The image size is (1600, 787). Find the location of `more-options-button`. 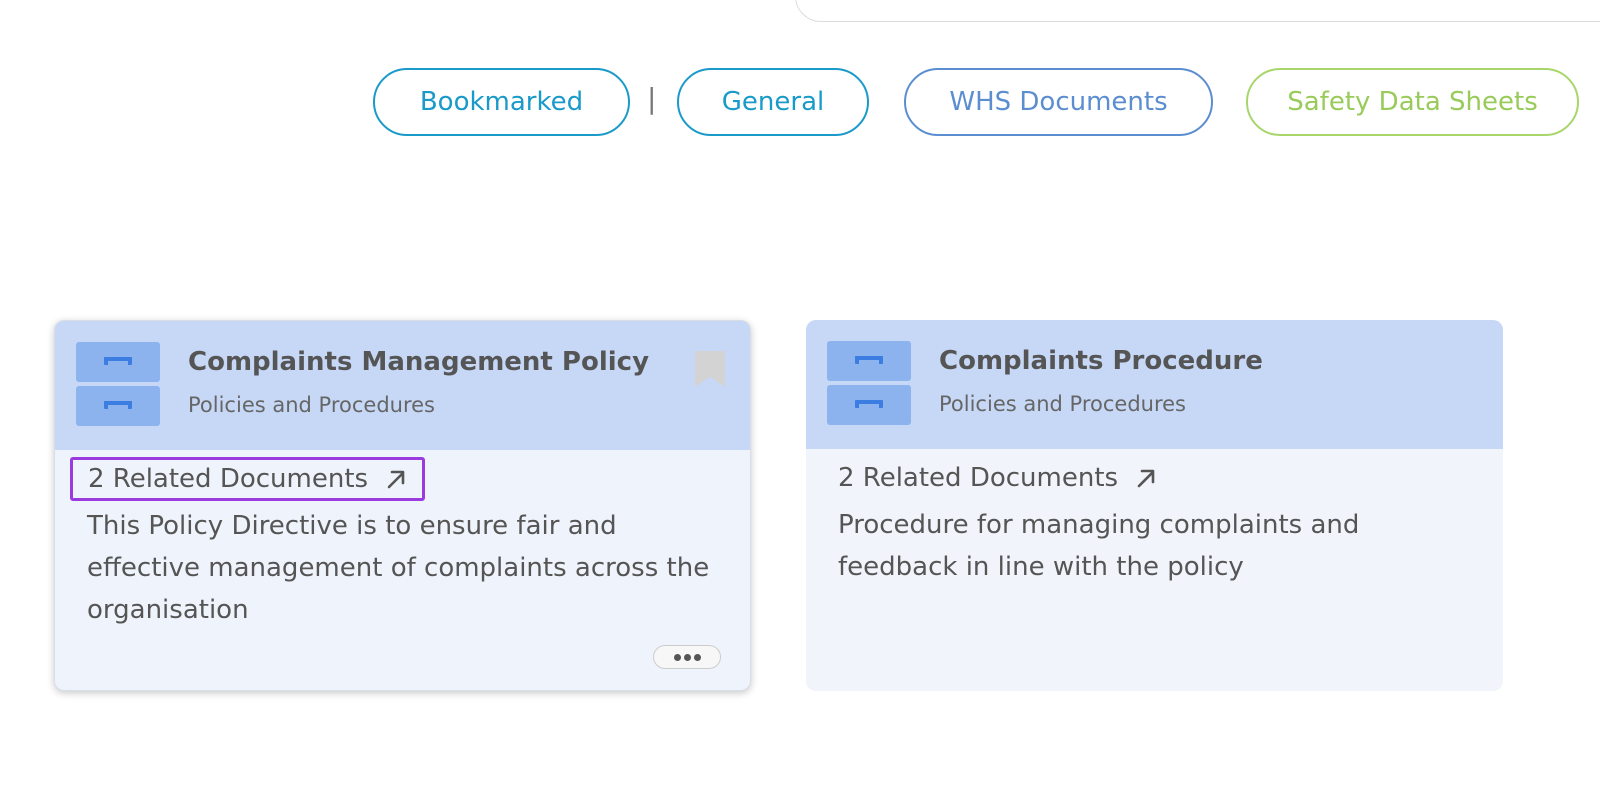

more-options-button is located at coordinates (687, 657).